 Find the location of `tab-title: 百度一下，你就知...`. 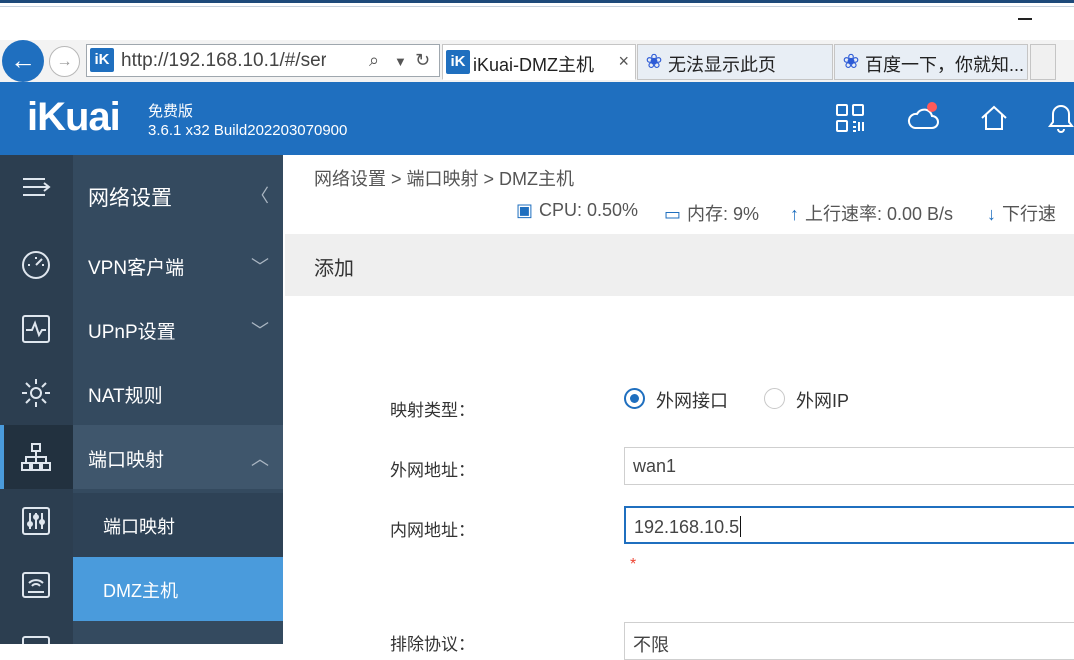

tab-title: 百度一下，你就知... is located at coordinates (945, 65).